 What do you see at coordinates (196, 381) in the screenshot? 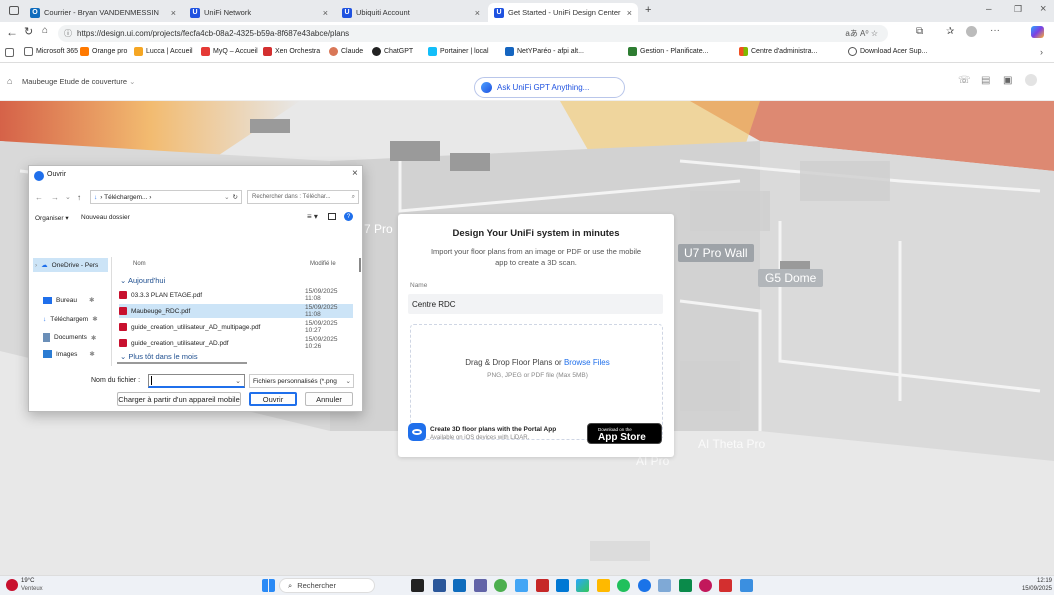
I see `filename-input: ⌄` at bounding box center [196, 381].